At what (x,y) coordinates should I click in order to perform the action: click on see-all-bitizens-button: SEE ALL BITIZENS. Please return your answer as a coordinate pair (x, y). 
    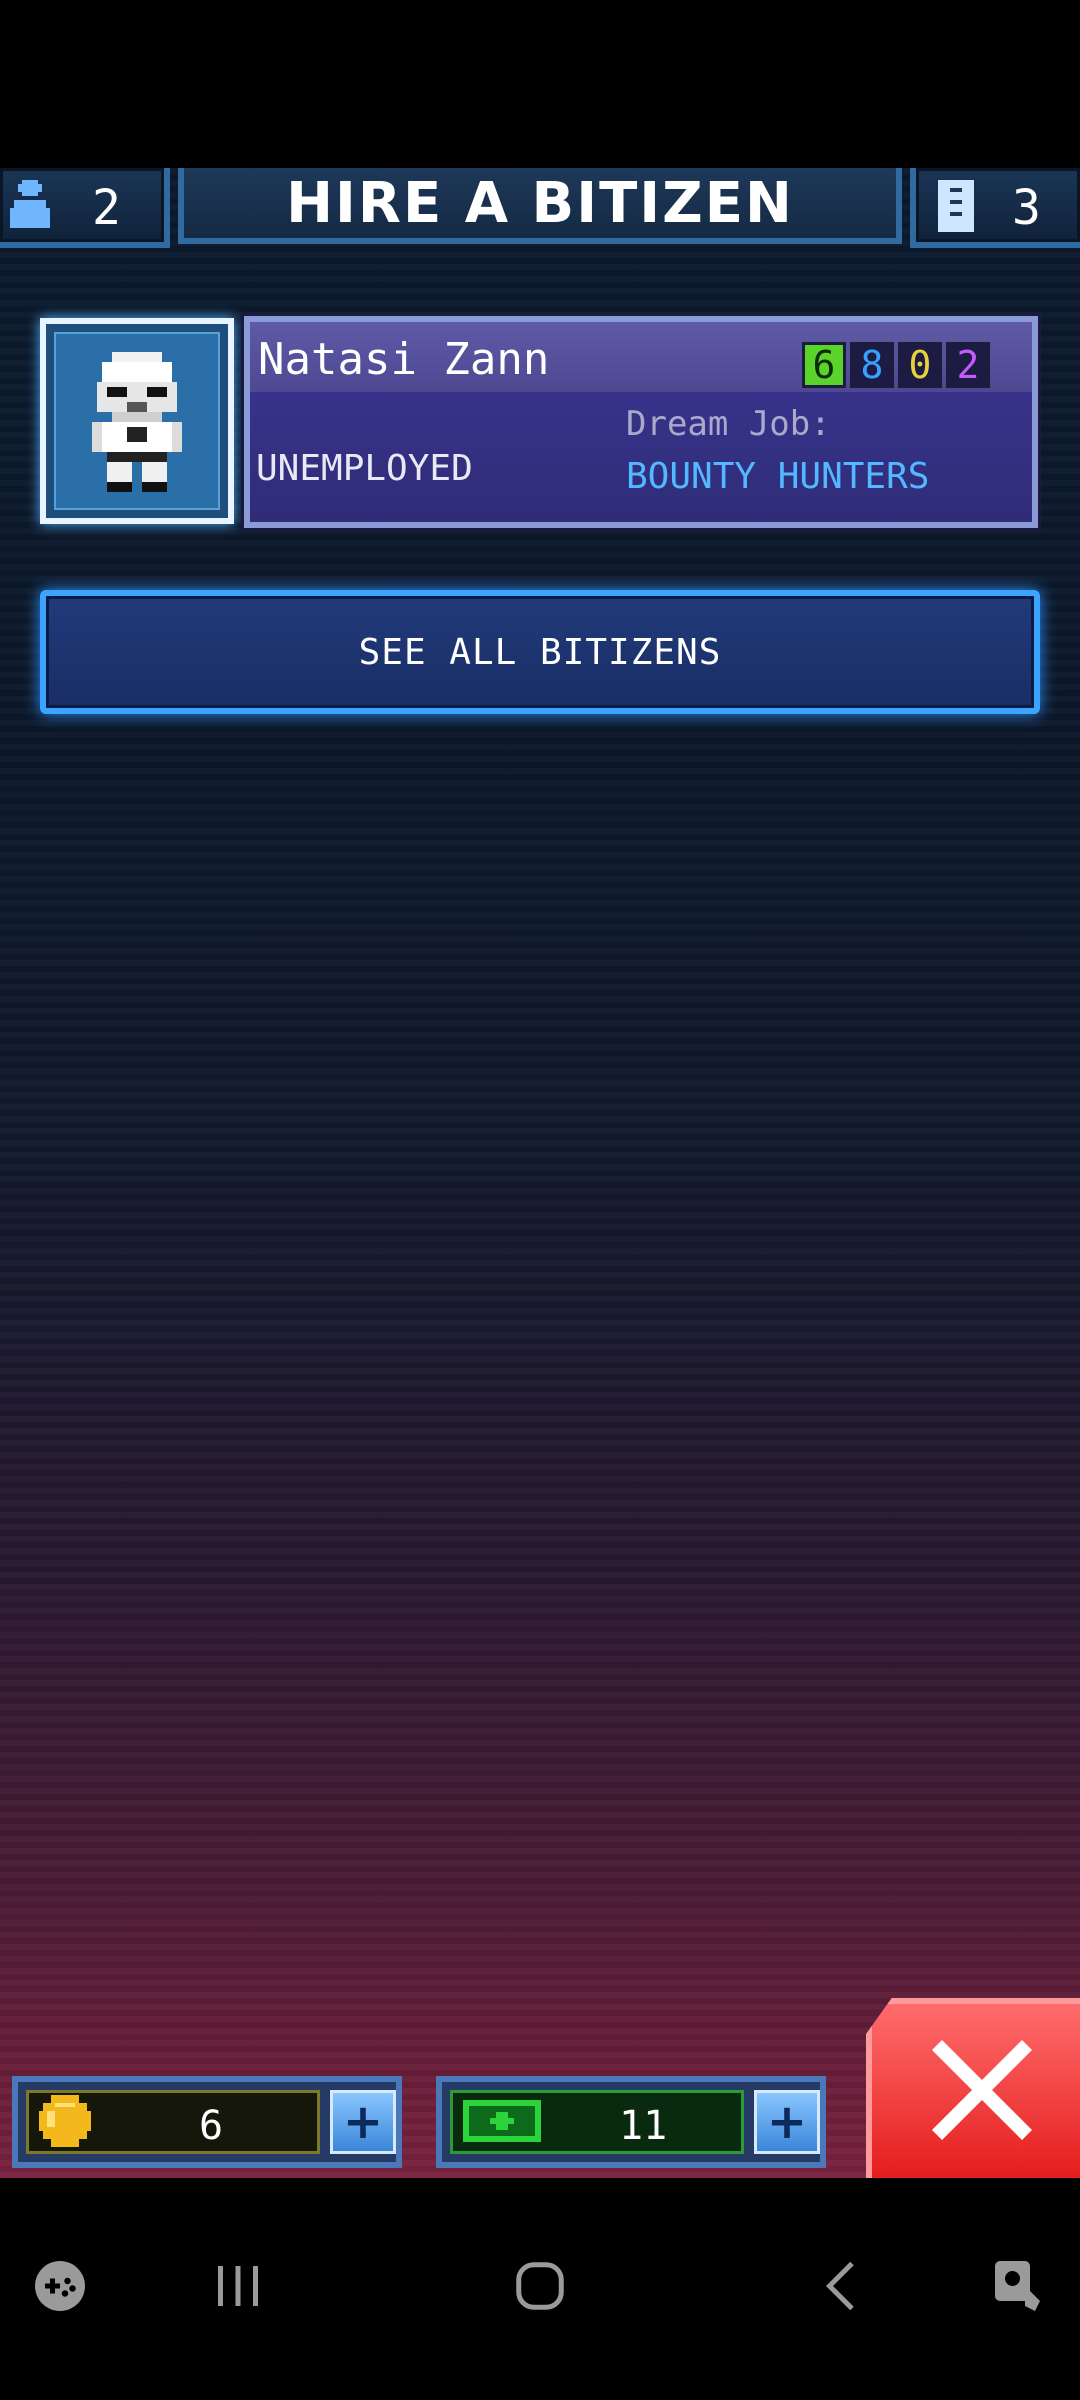
    Looking at the image, I should click on (540, 652).